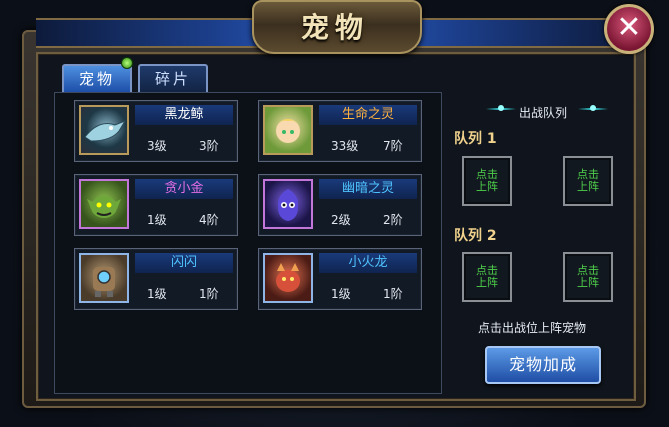  I want to click on queue-1-label: 队列 1, so click(475, 139).